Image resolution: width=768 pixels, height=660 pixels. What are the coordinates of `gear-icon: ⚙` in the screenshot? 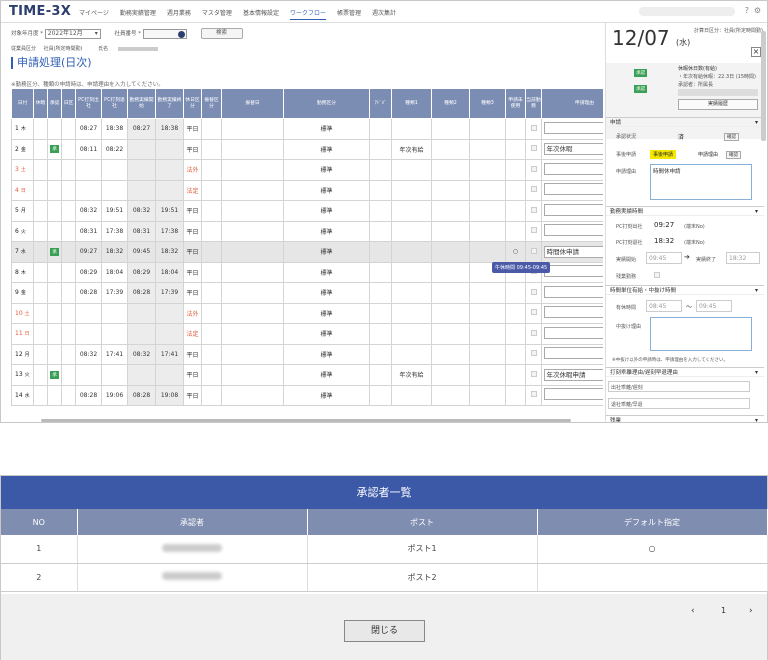 It's located at (757, 10).